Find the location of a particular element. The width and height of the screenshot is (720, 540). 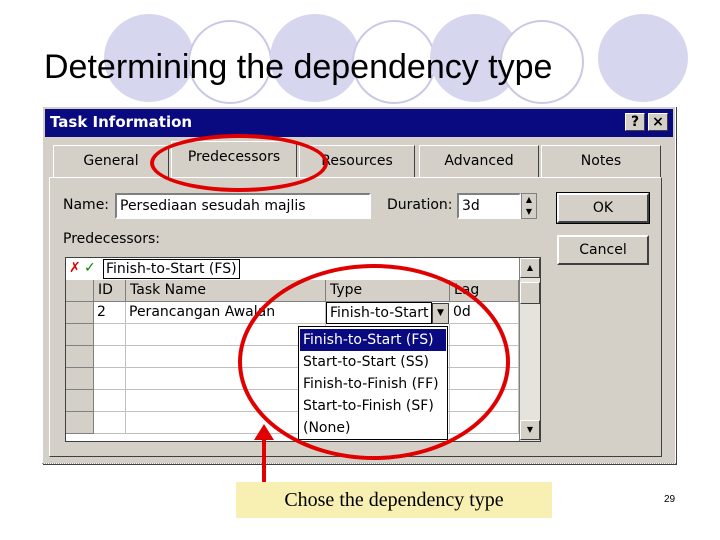

duration-label: Duration: is located at coordinates (420, 205).